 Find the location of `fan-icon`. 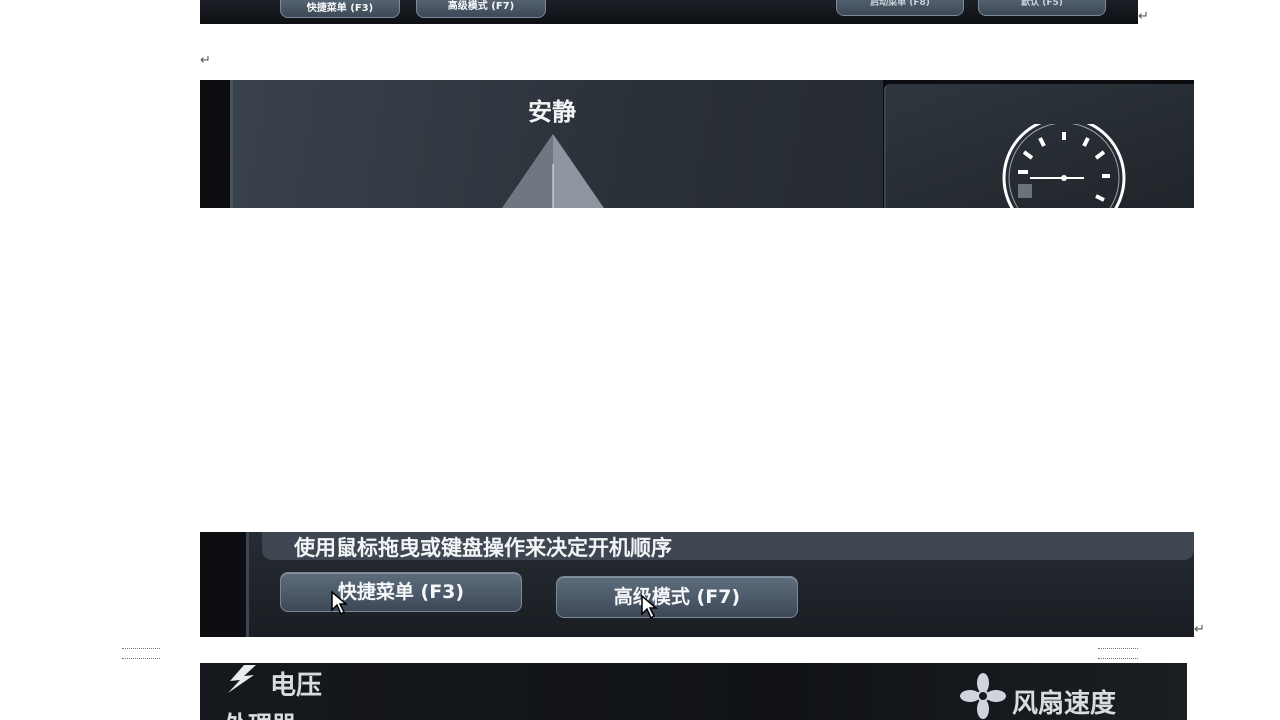

fan-icon is located at coordinates (983, 696).